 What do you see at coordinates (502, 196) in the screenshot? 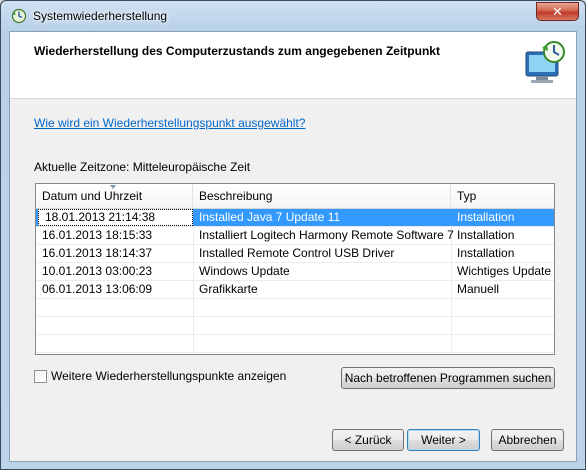
I see `column-header-type: Typ` at bounding box center [502, 196].